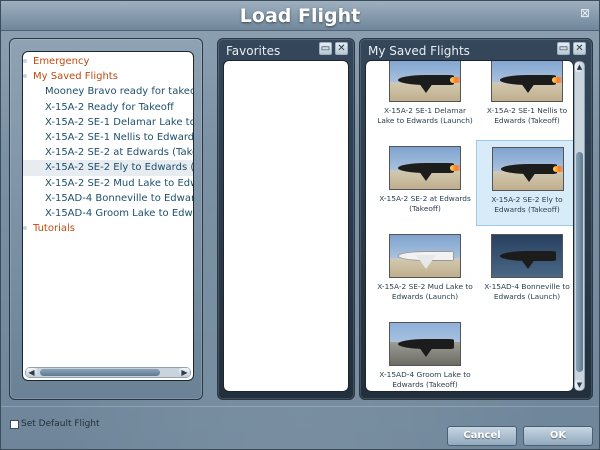  What do you see at coordinates (579, 48) in the screenshot?
I see `saved-close-icon: ✕` at bounding box center [579, 48].